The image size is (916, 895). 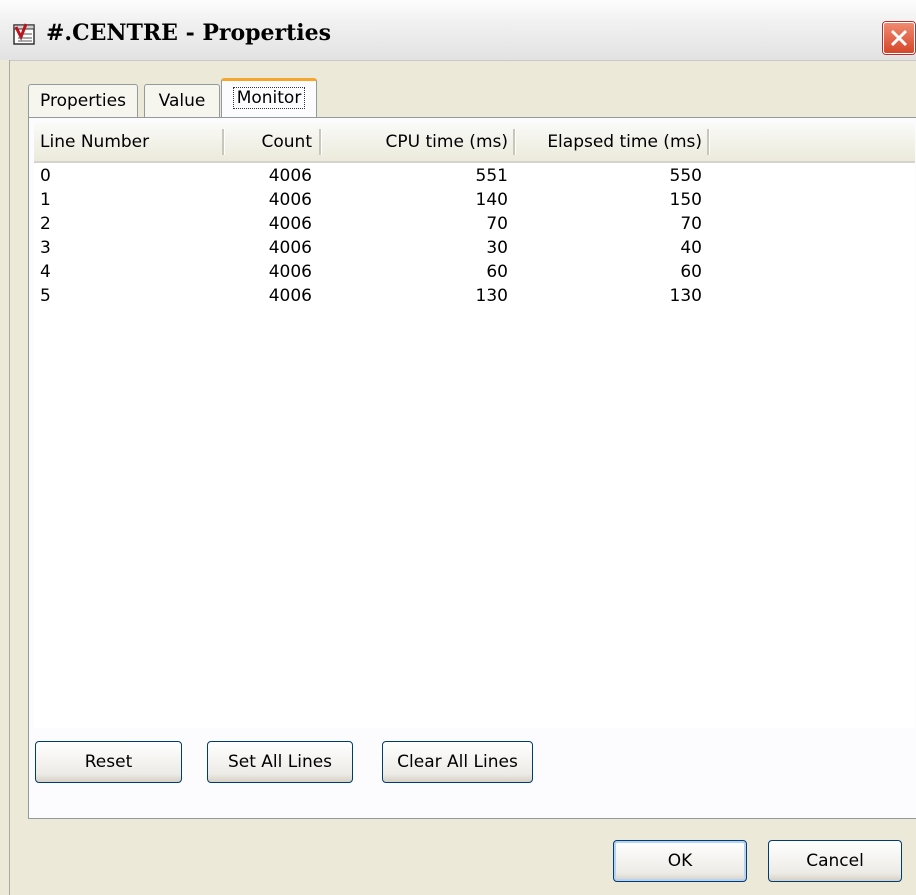 I want to click on elapsed-time-cell: 70, so click(x=691, y=224).